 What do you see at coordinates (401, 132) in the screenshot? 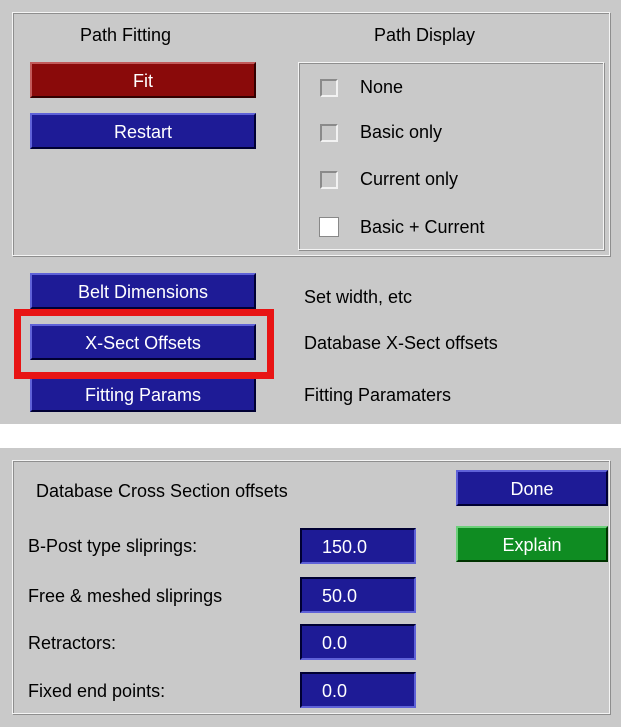
I see `basic-only-label: Basic only` at bounding box center [401, 132].